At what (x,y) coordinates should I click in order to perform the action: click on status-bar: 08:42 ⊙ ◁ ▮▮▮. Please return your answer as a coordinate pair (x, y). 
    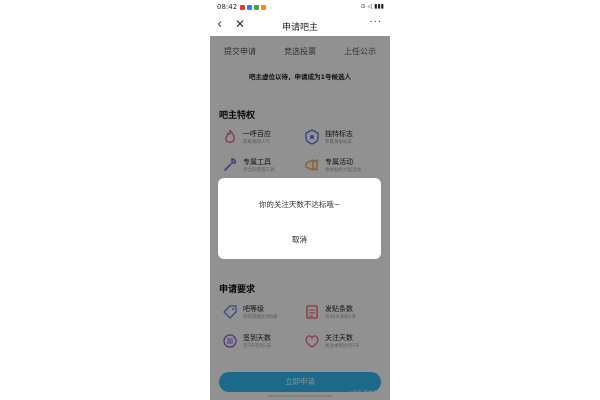
    Looking at the image, I should click on (300, 8).